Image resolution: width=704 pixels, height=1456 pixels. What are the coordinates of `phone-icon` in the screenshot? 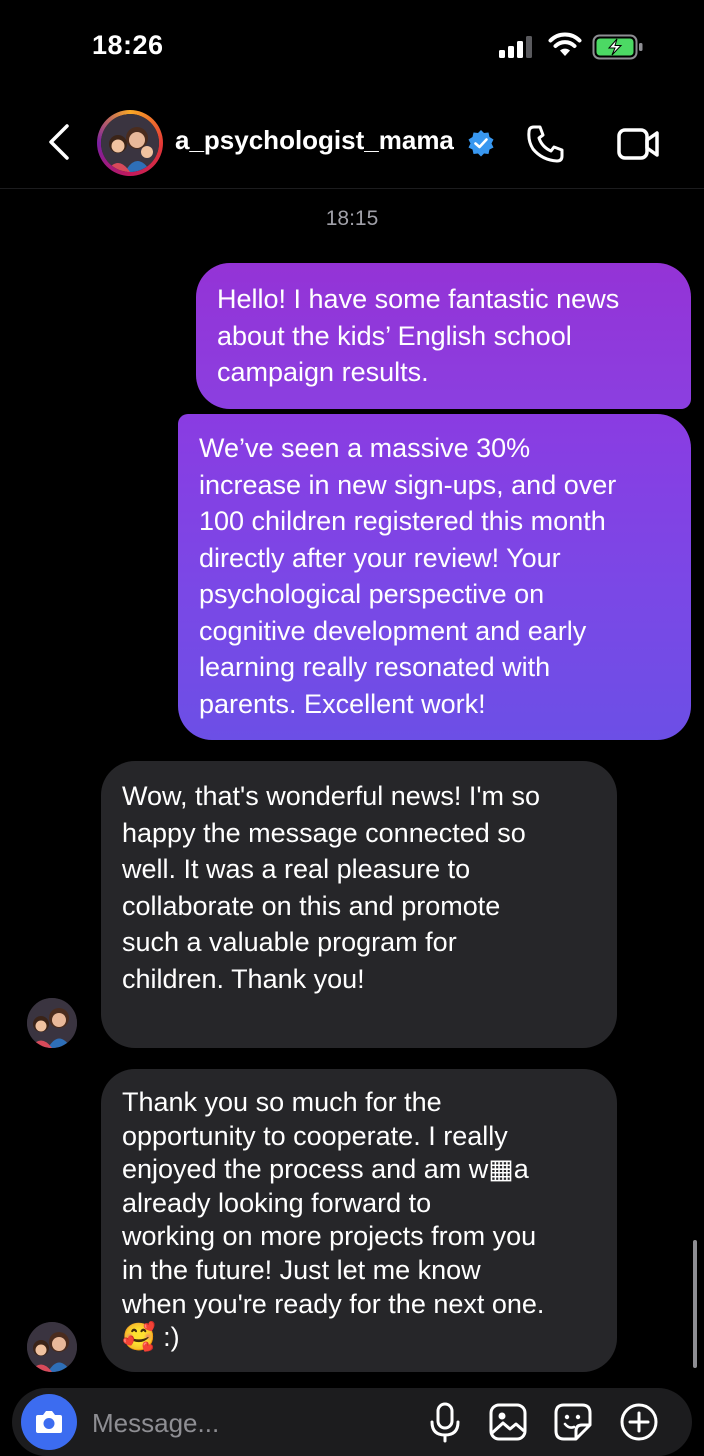 It's located at (546, 144).